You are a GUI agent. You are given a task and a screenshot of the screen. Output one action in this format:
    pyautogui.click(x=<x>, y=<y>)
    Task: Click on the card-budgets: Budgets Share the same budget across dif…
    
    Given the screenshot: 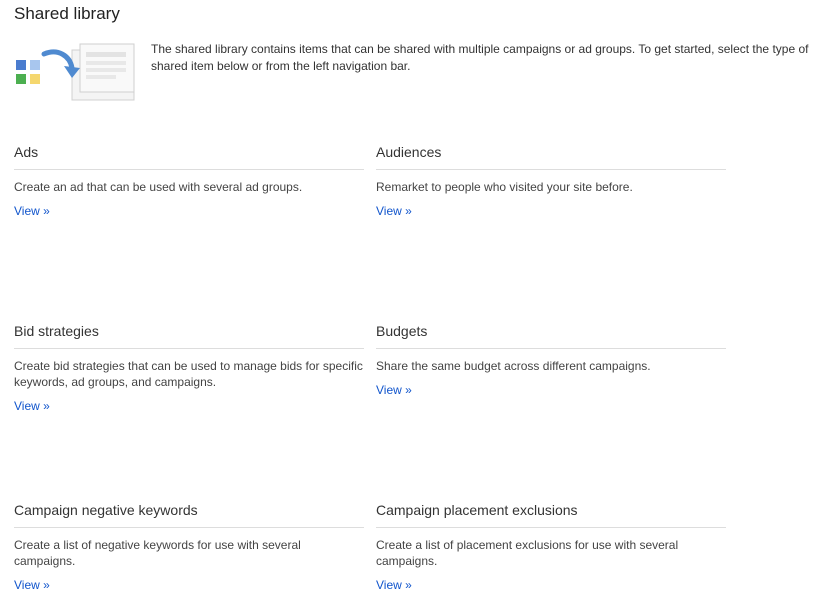 What is the action you would take?
    pyautogui.click(x=551, y=360)
    